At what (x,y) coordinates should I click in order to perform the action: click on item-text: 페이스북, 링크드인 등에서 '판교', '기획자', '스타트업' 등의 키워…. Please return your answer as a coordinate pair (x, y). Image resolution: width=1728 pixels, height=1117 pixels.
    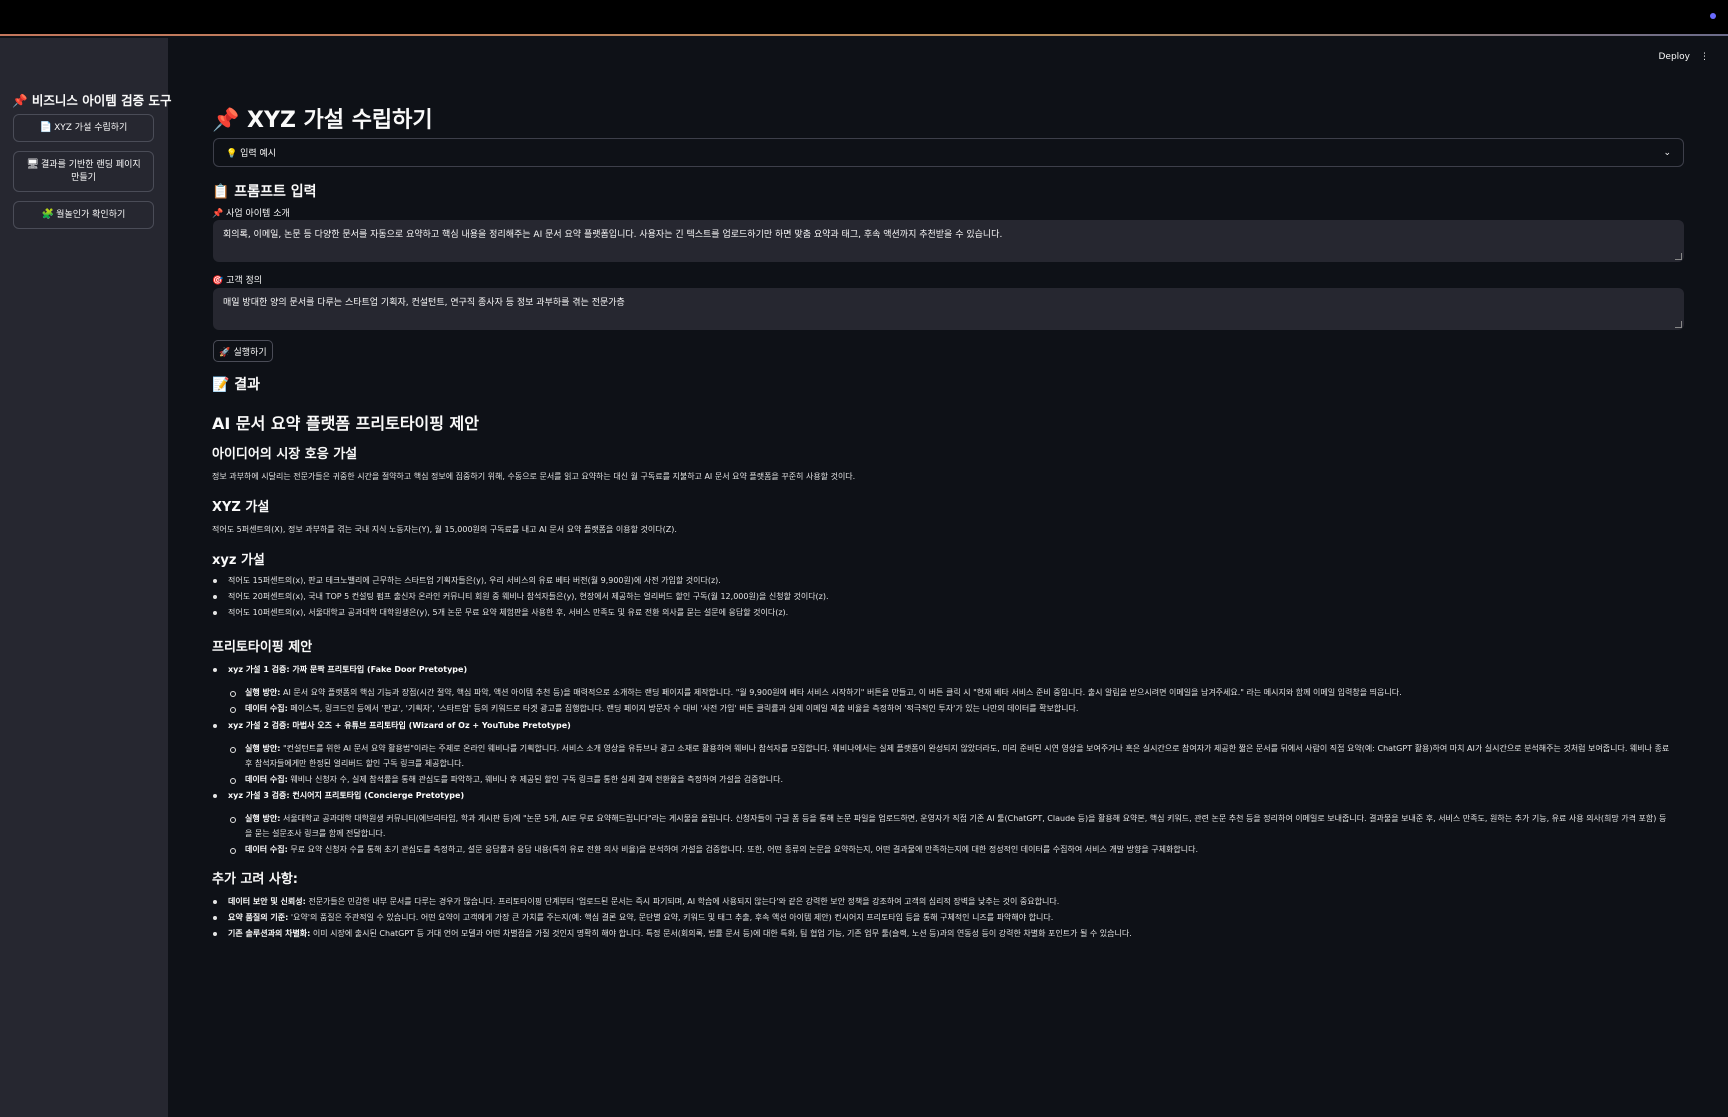
    Looking at the image, I should click on (683, 708).